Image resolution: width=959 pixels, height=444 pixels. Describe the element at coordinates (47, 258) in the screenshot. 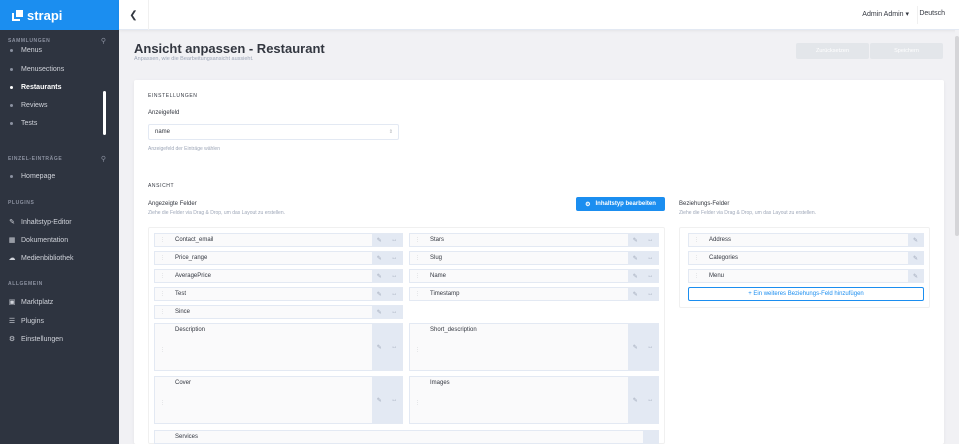

I see `sidebar-item-label: Medienbibliothek` at that location.